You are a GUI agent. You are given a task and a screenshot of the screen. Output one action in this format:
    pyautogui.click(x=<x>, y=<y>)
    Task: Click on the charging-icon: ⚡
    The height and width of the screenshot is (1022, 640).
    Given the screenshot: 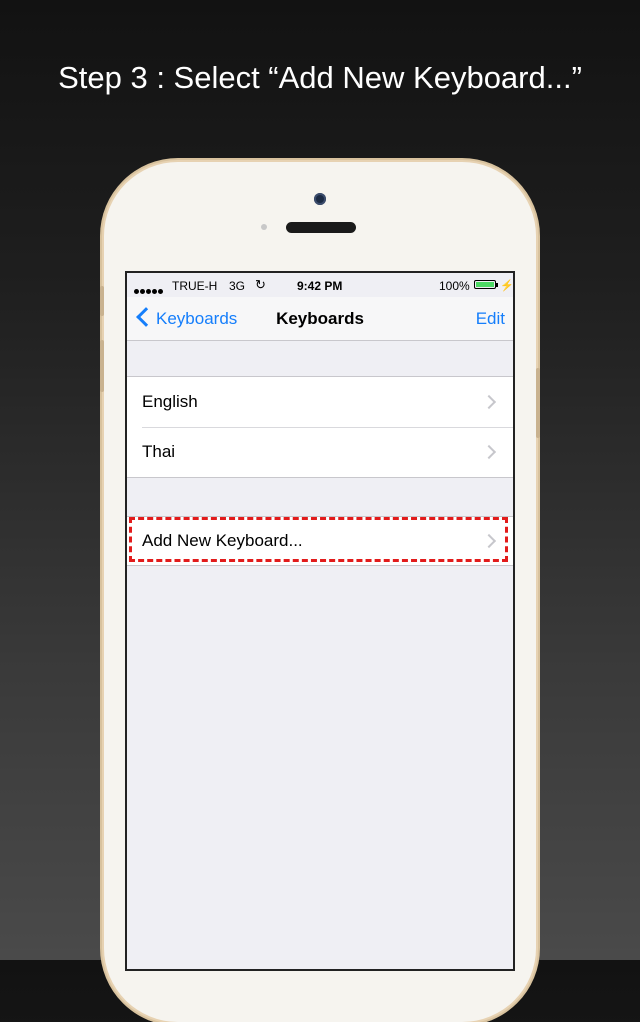 What is the action you would take?
    pyautogui.click(x=507, y=286)
    